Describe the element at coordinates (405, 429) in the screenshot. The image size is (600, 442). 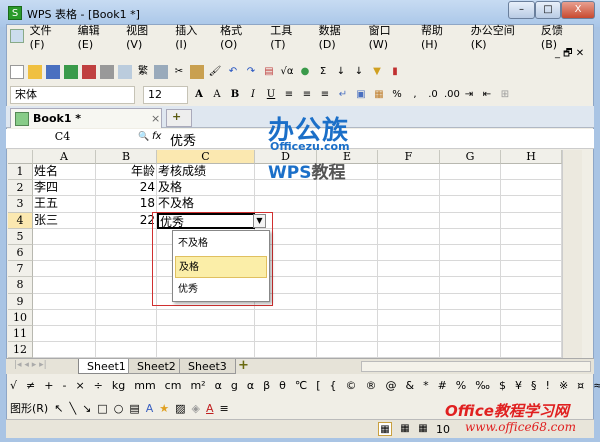
I see `page-layout-icon: ▦` at that location.